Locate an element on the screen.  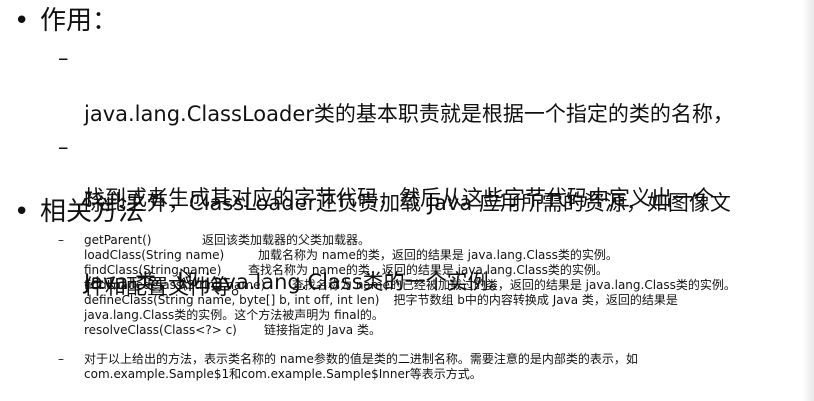
section-title: 相关方法 is located at coordinates (92, 212).